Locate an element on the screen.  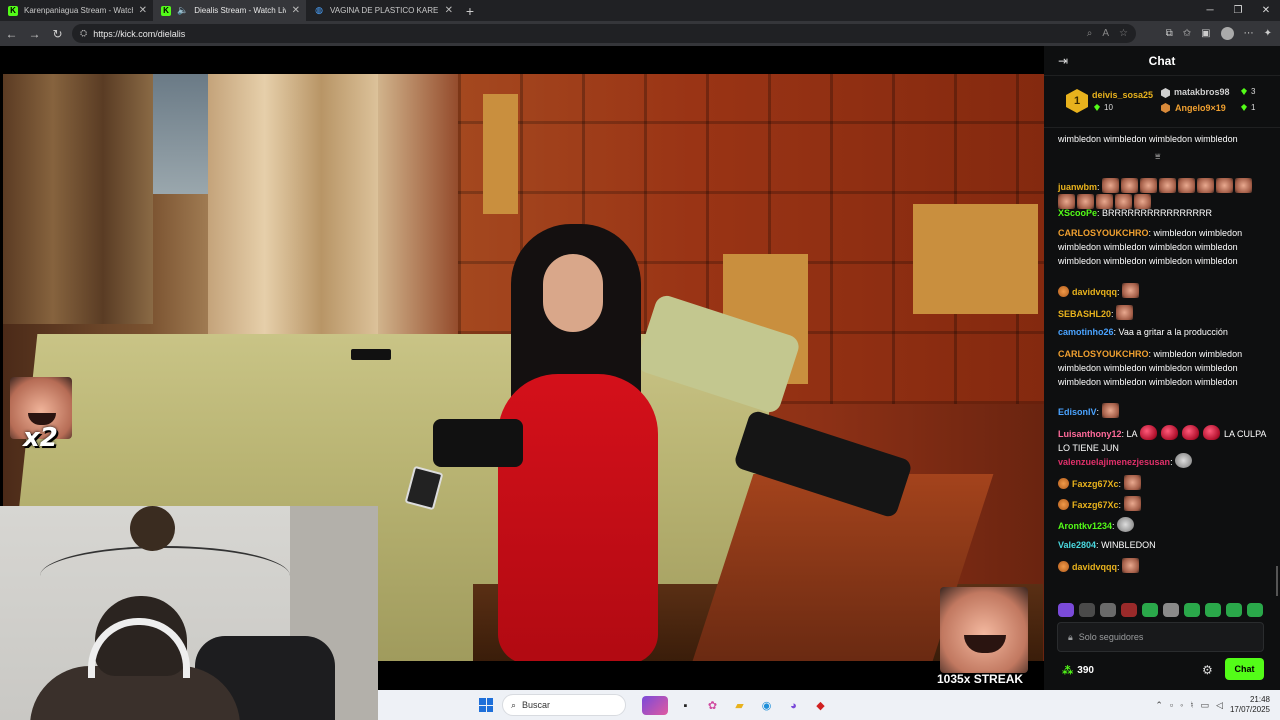
favorites-icon: ✩ is located at coordinates (1187, 33).